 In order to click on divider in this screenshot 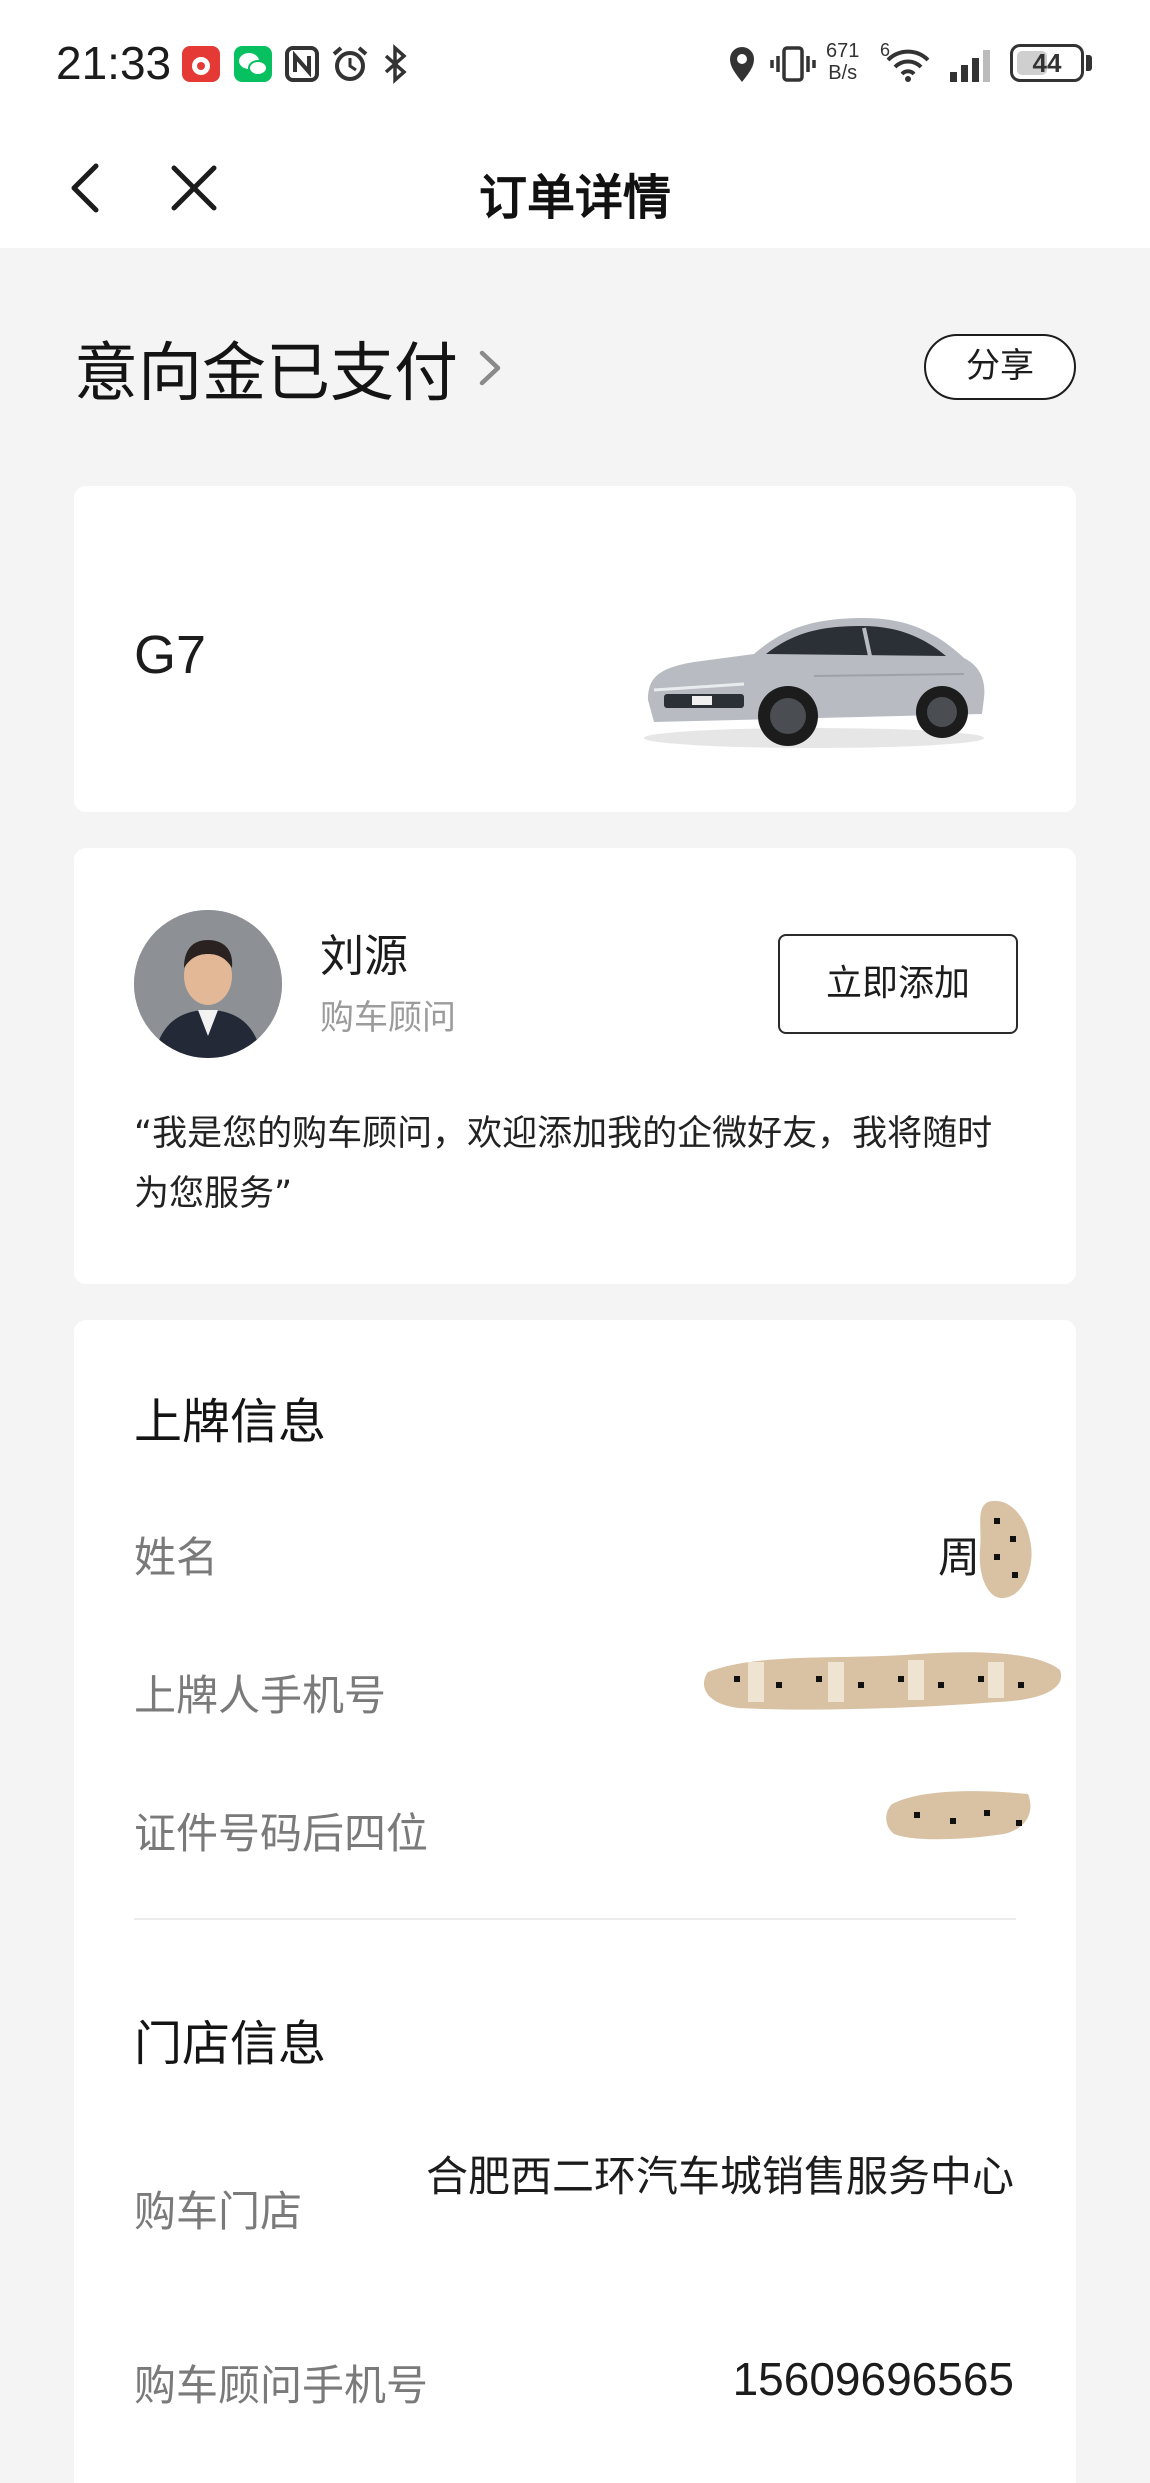, I will do `click(575, 1919)`.